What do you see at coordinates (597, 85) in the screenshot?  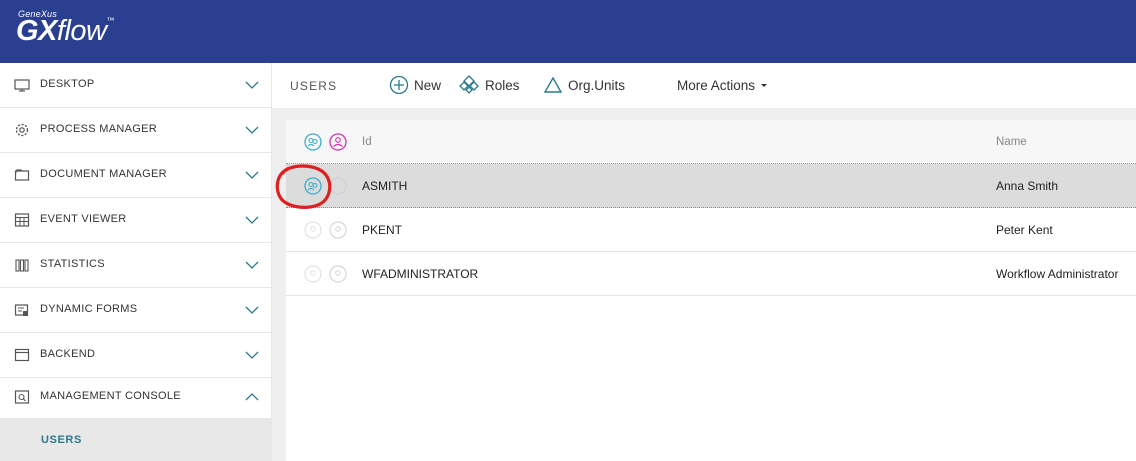 I see `org-units-button-label: Org.Units` at bounding box center [597, 85].